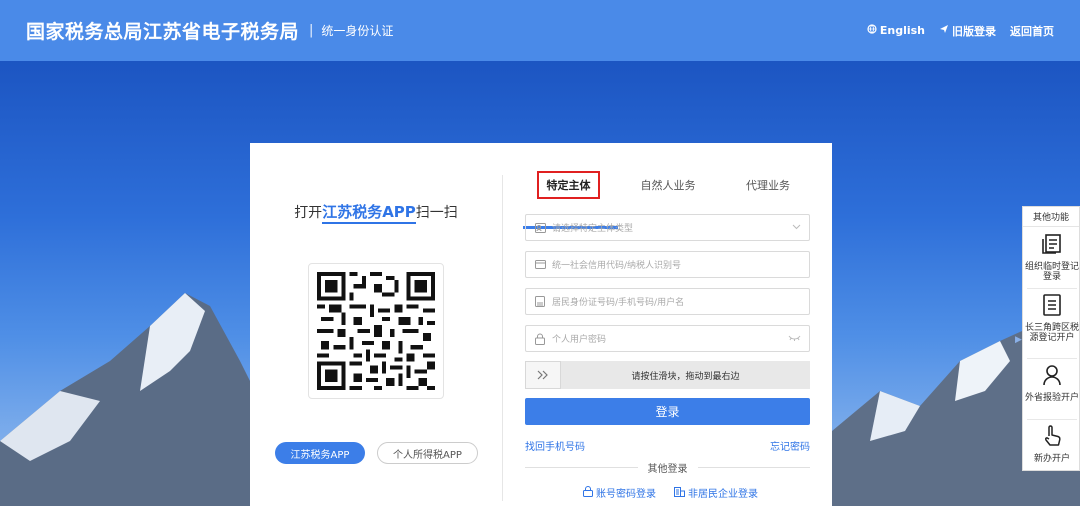 Image resolution: width=1080 pixels, height=506 pixels. Describe the element at coordinates (1051, 376) in the screenshot. I see `person-icon` at that location.